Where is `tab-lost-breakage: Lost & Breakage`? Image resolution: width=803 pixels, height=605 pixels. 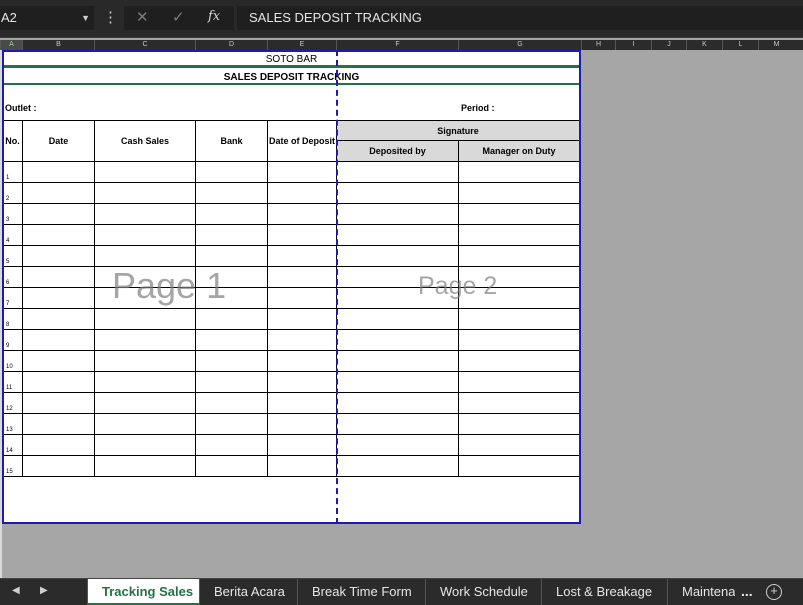
tab-lost-breakage: Lost & Breakage is located at coordinates (603, 592).